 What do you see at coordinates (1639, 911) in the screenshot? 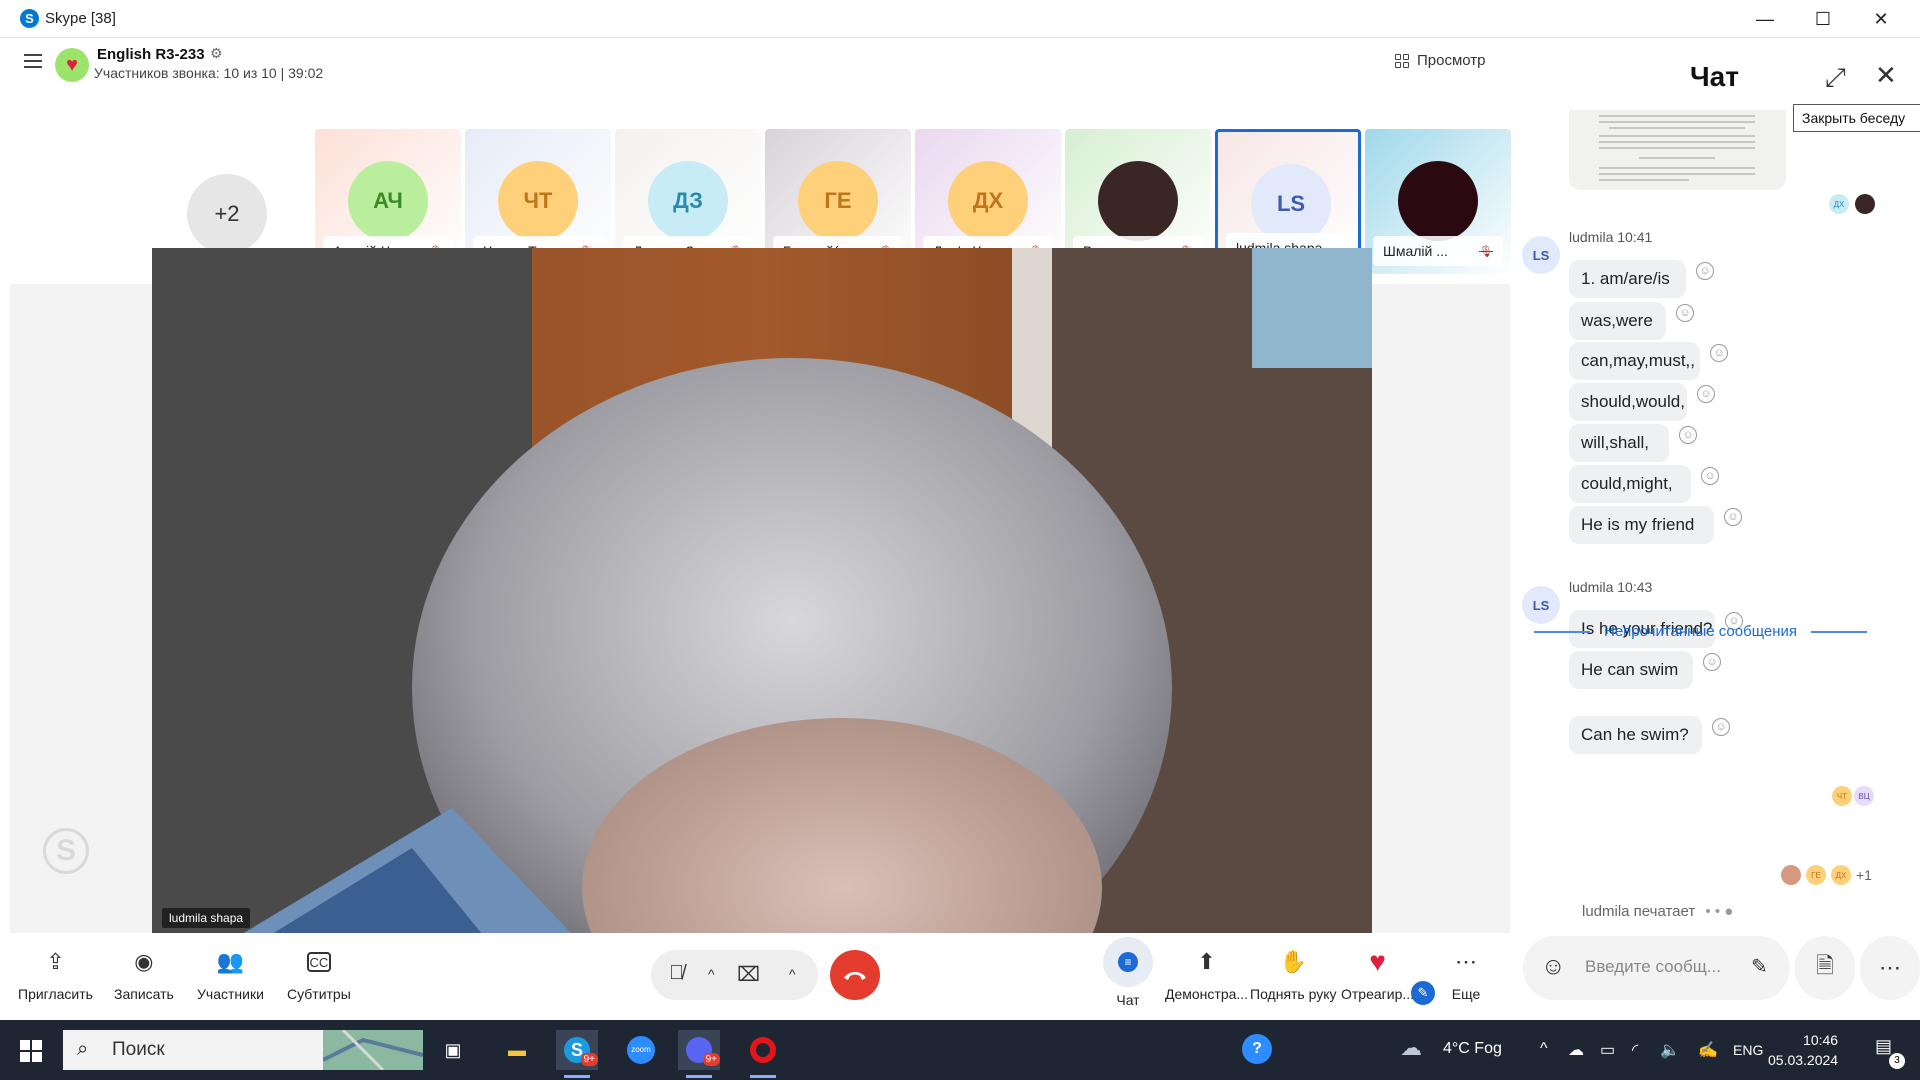
I see `typing-label: ludmila печатает` at bounding box center [1639, 911].